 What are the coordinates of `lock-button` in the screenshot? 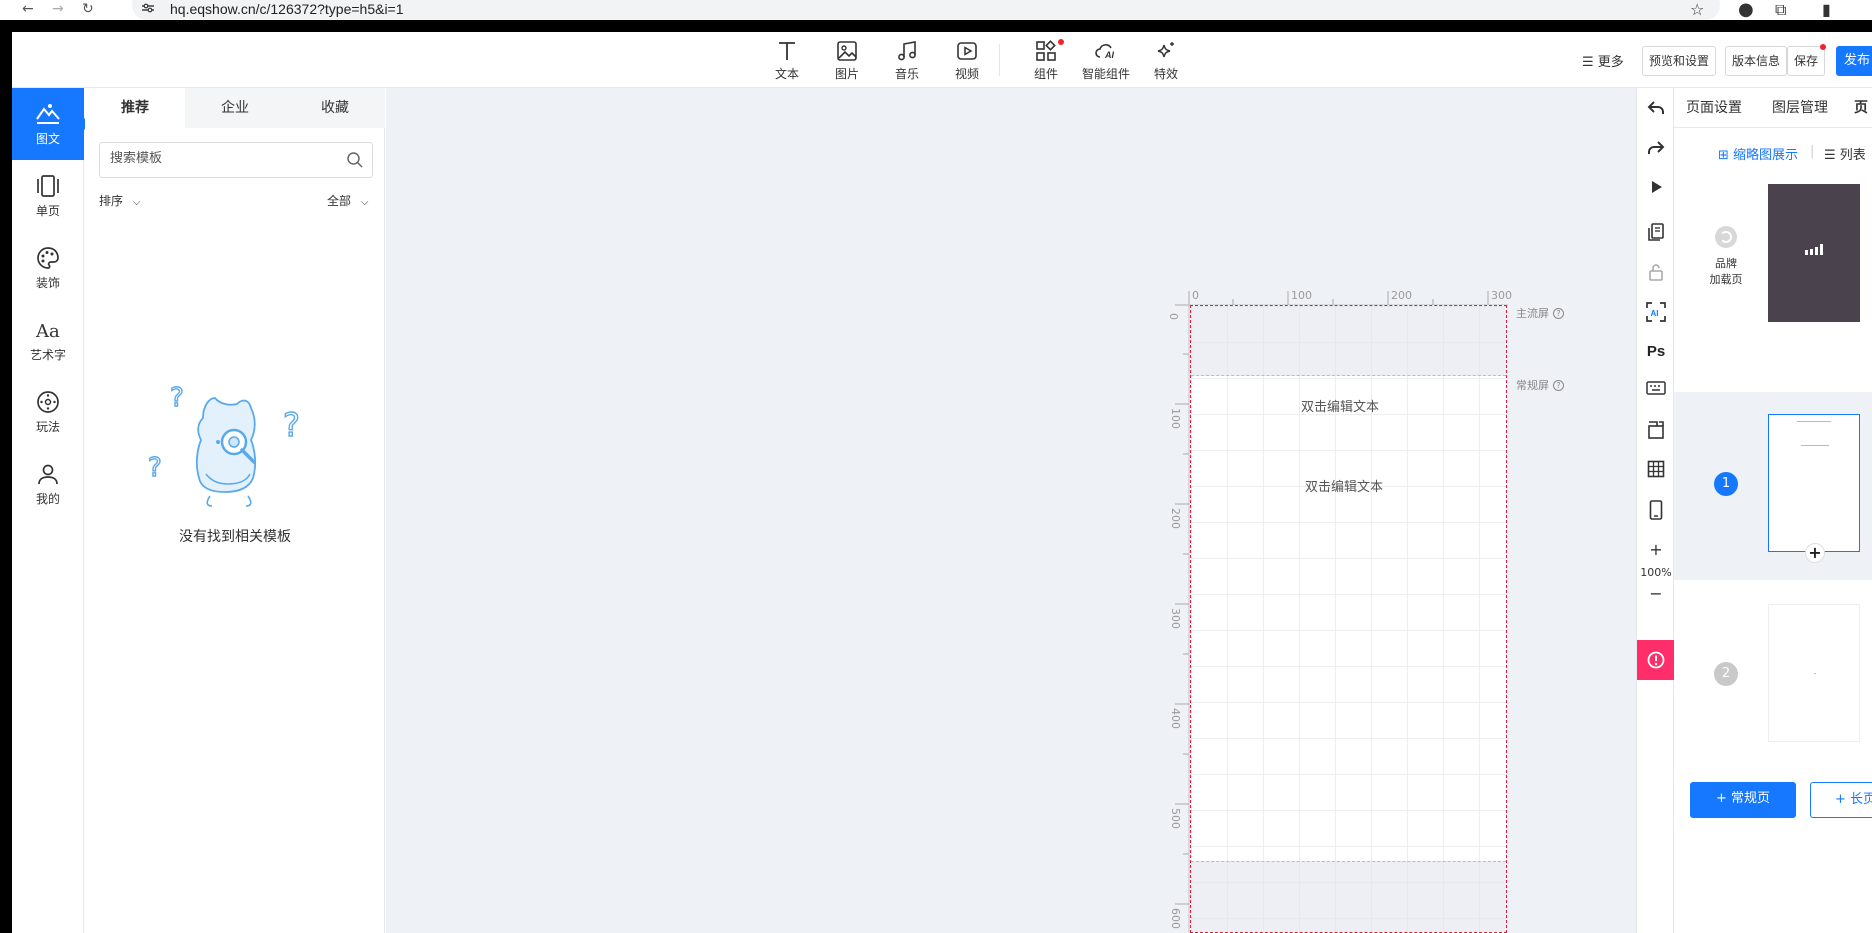 It's located at (1656, 272).